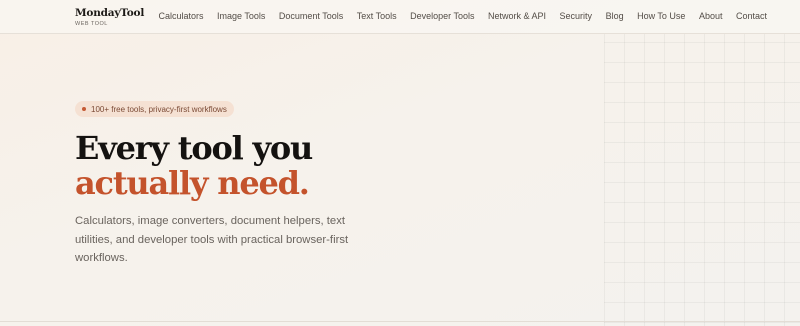 This screenshot has height=326, width=800. I want to click on nav-security: Security, so click(576, 16).